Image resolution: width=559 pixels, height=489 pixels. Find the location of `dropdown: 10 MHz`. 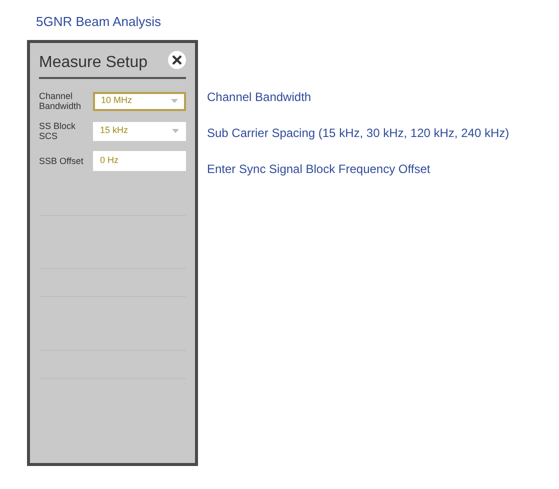

dropdown: 10 MHz is located at coordinates (139, 101).